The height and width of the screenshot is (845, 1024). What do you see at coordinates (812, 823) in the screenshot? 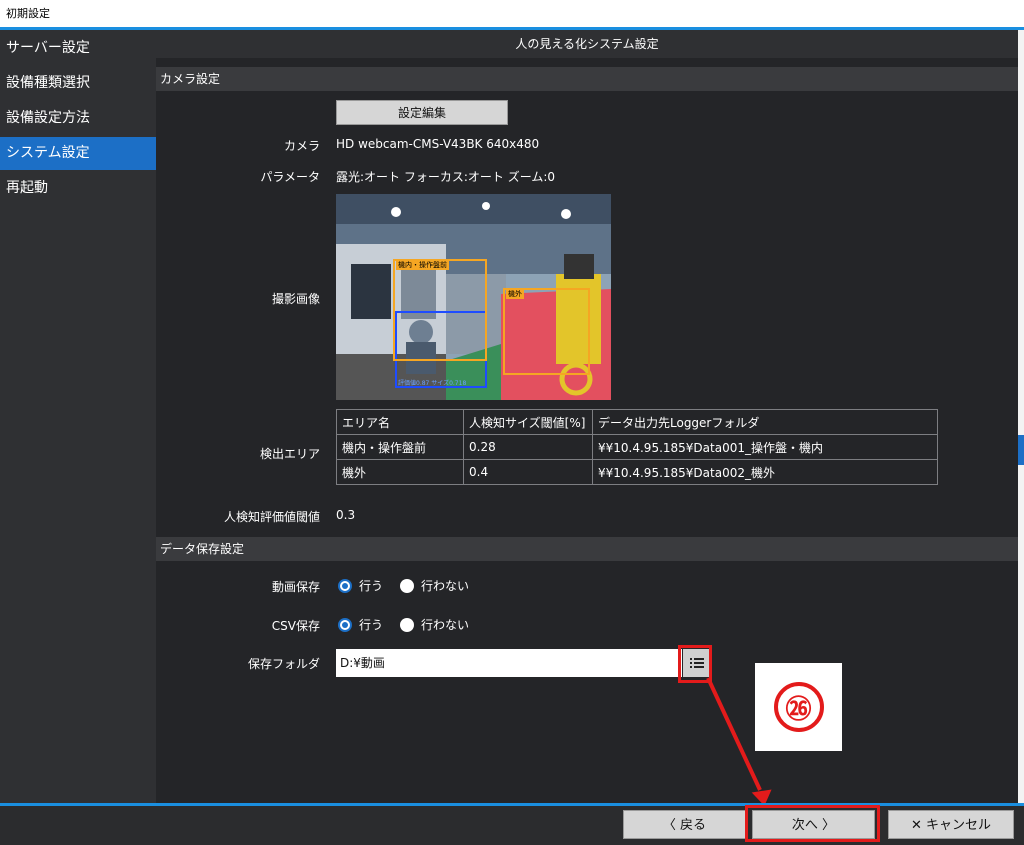
I see `highlight-next-button` at bounding box center [812, 823].